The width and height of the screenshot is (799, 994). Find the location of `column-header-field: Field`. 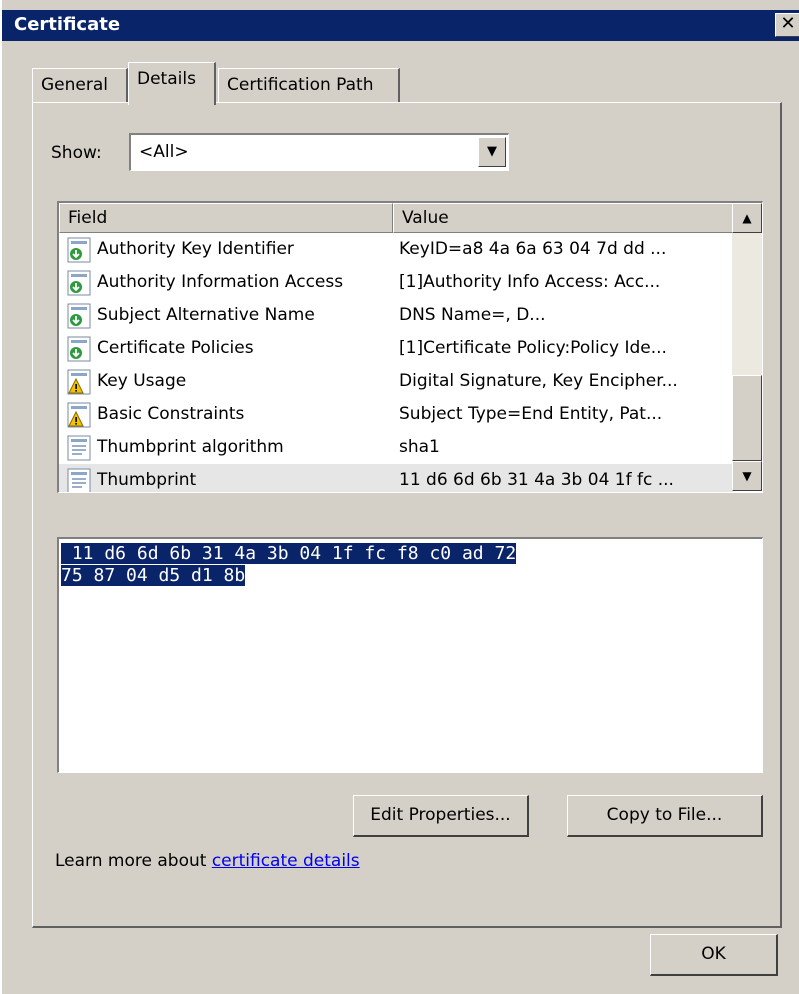

column-header-field: Field is located at coordinates (226, 218).